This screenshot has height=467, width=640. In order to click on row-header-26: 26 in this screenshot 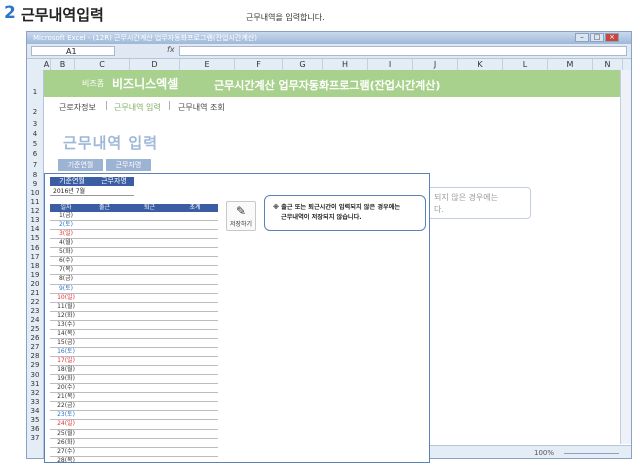, I will do `click(35, 338)`.